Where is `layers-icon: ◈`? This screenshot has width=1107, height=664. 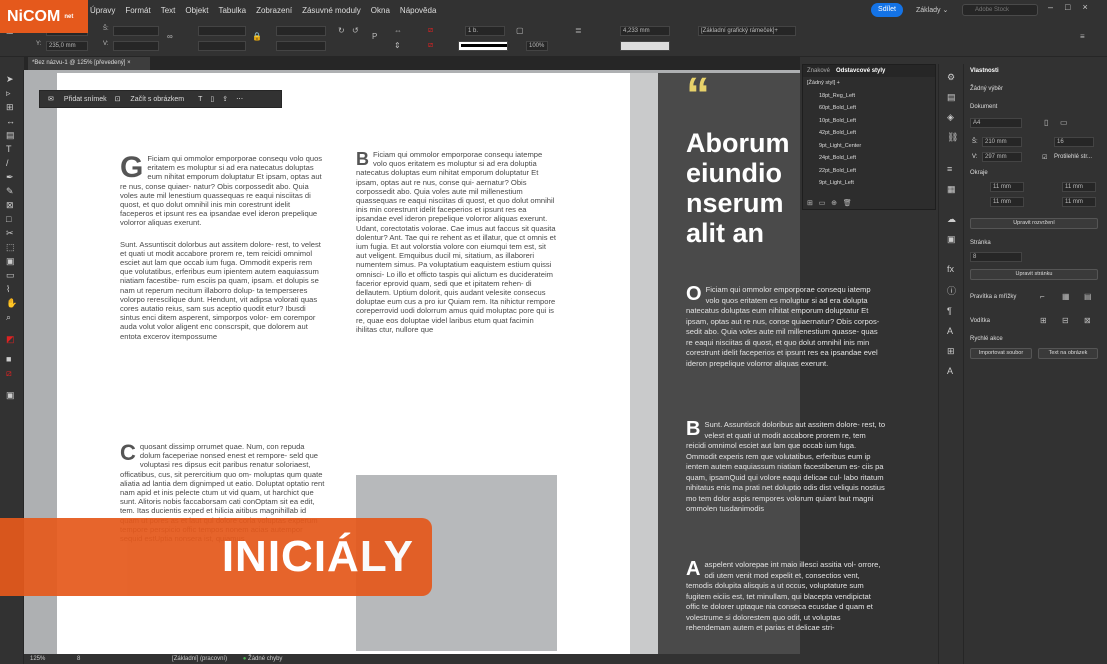 layers-icon: ◈ is located at coordinates (950, 117).